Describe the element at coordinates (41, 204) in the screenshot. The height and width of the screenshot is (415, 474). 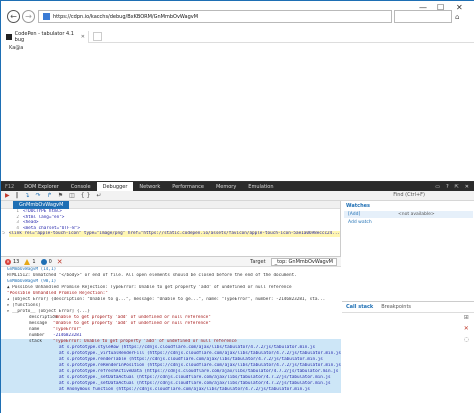
I see `file-tab-active: GnMmbOvWagvM` at that location.